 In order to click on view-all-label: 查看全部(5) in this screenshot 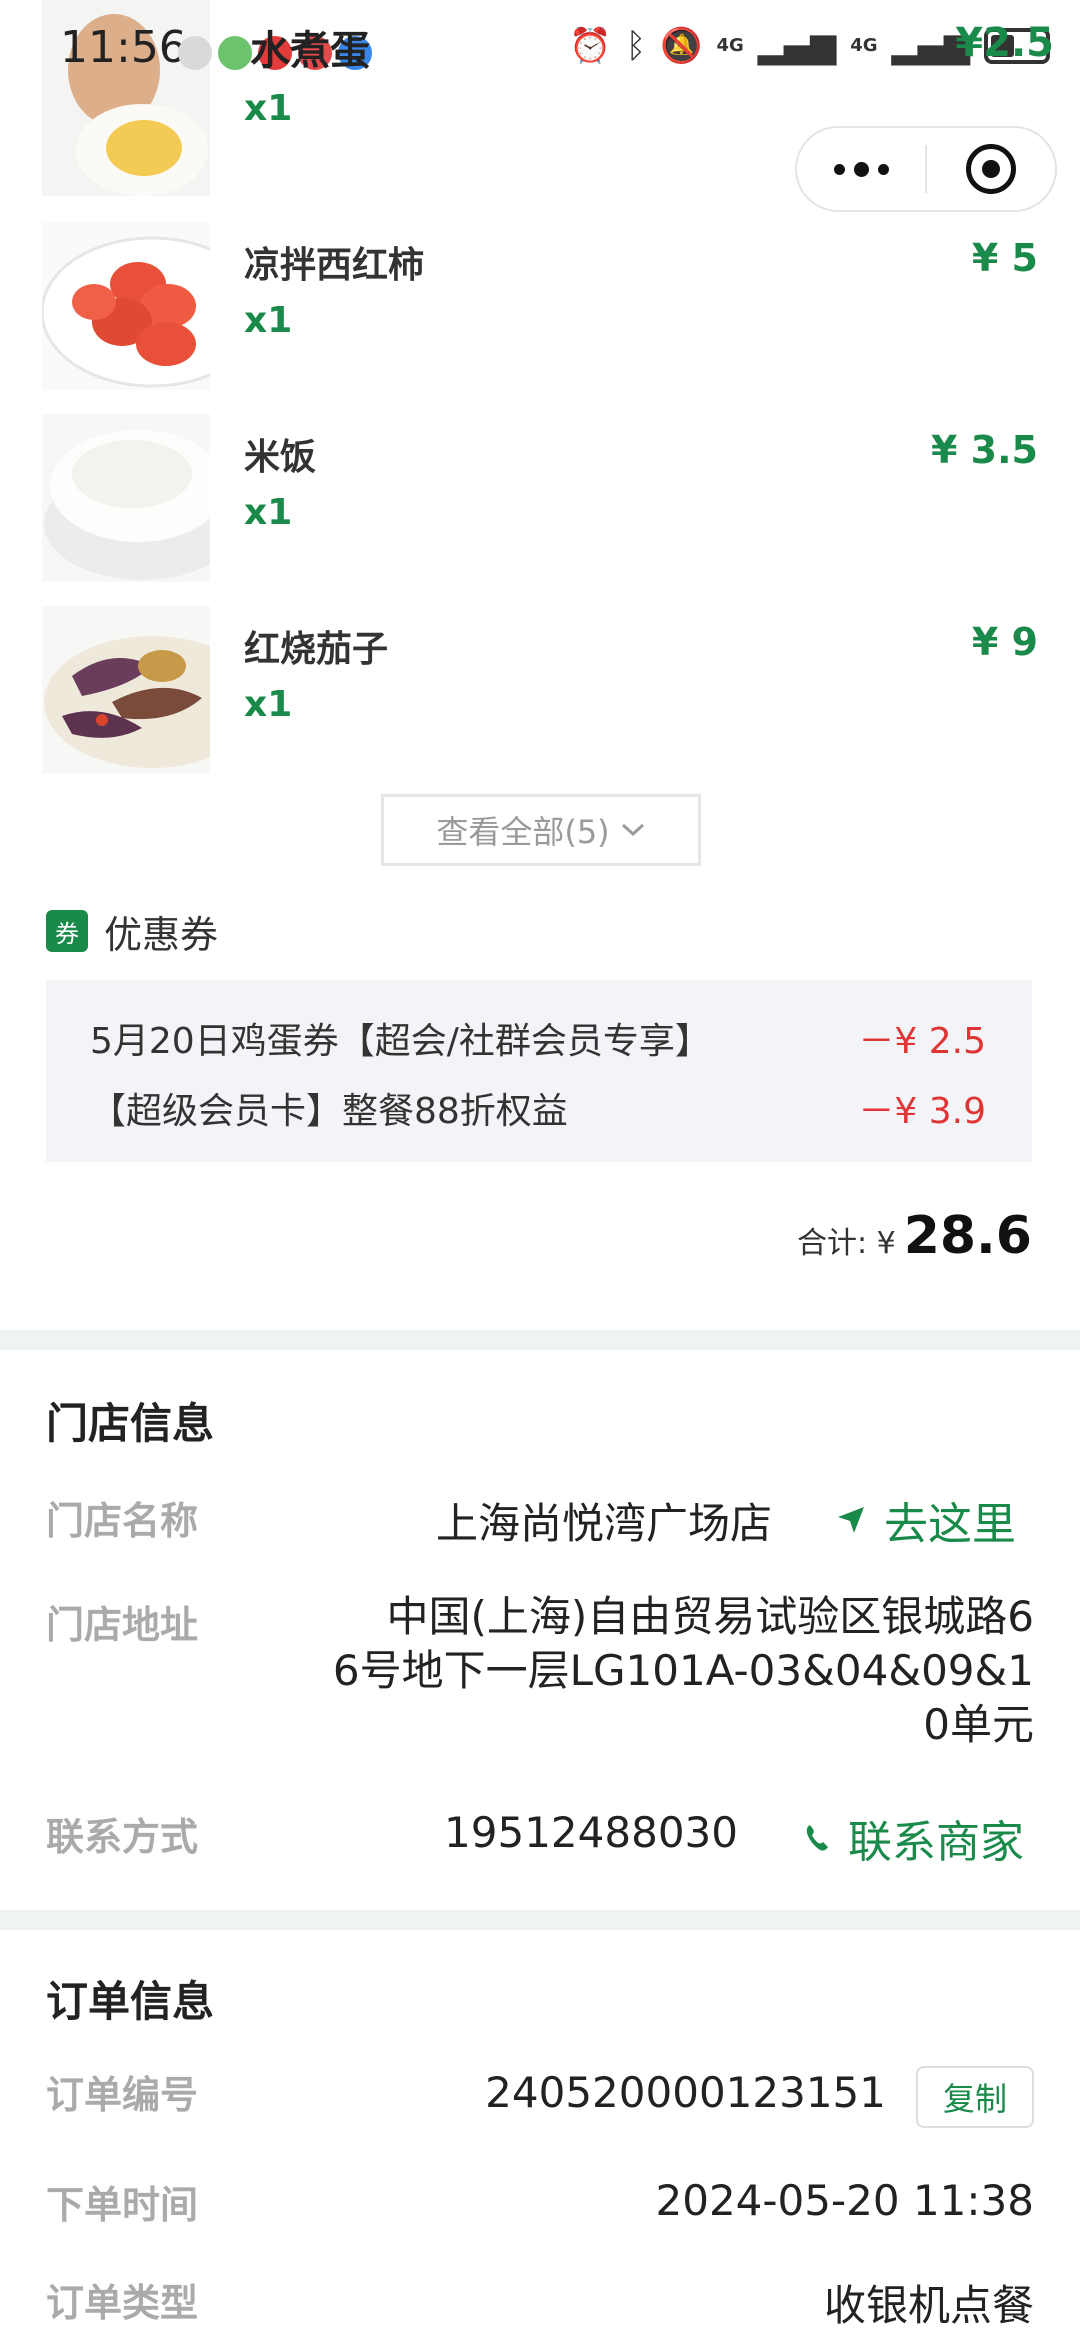, I will do `click(523, 832)`.